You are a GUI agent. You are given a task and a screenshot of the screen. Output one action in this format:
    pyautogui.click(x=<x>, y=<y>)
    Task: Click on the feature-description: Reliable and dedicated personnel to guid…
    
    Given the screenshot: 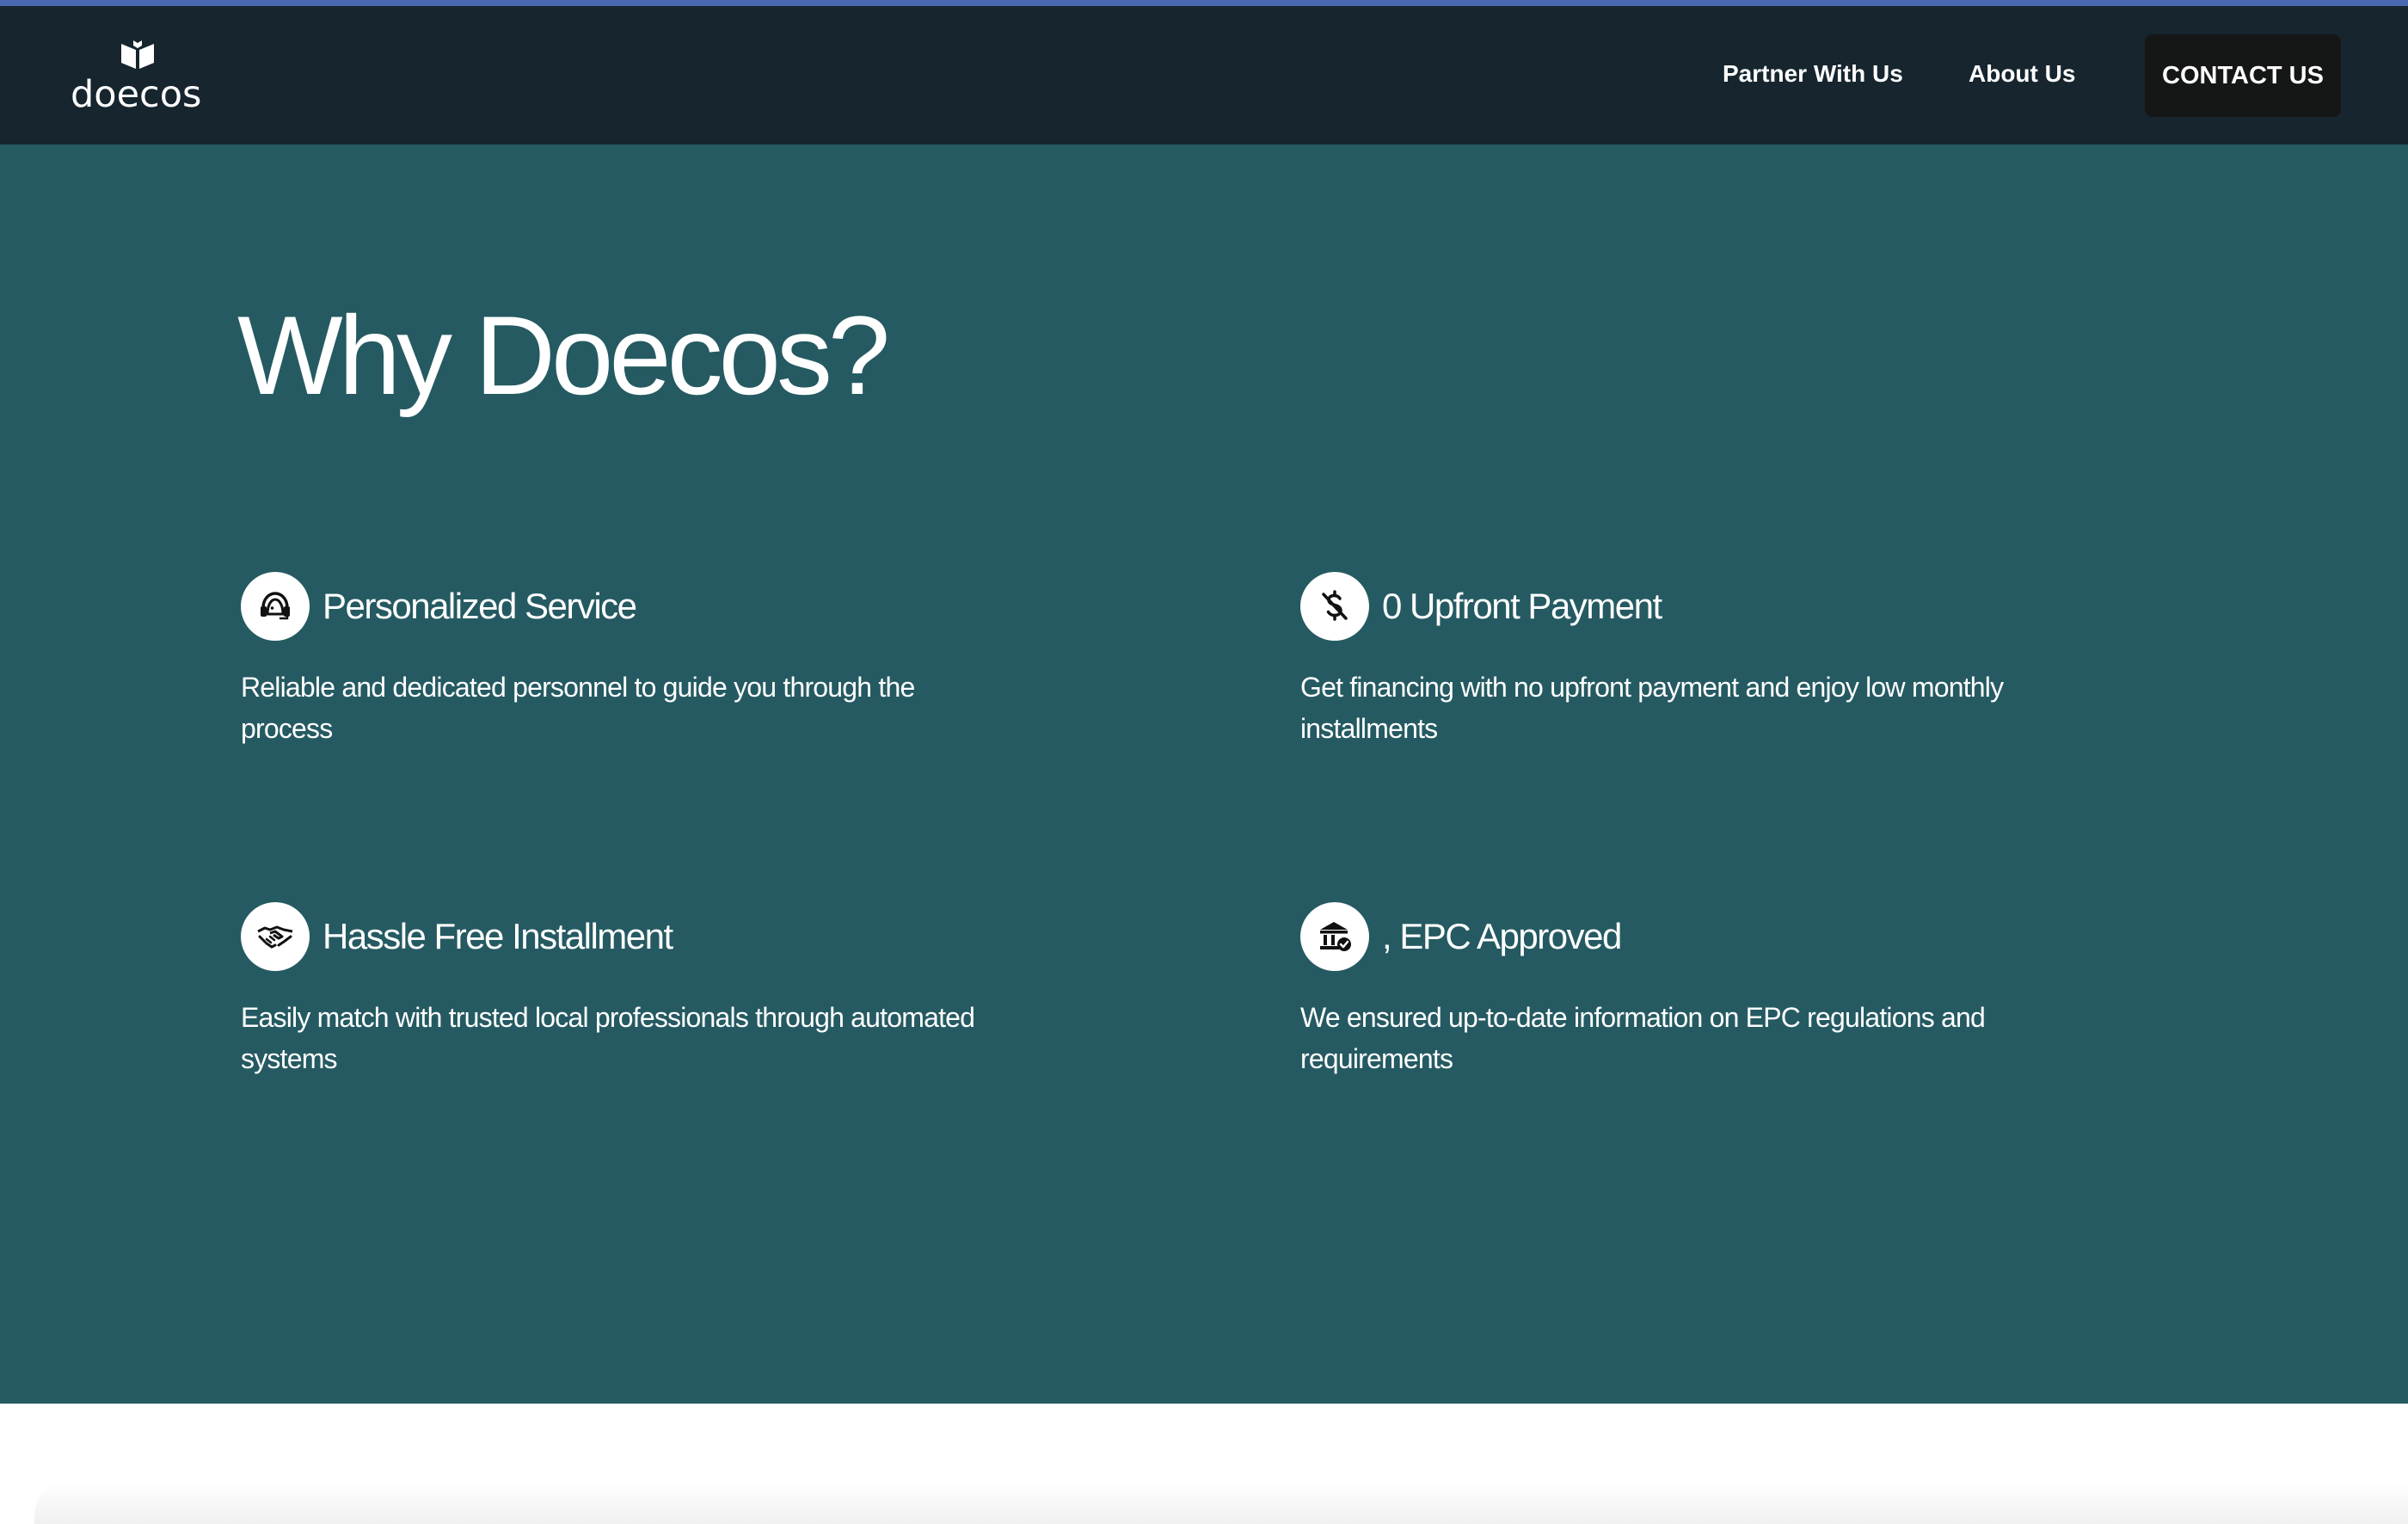 What is the action you would take?
    pyautogui.click(x=578, y=708)
    